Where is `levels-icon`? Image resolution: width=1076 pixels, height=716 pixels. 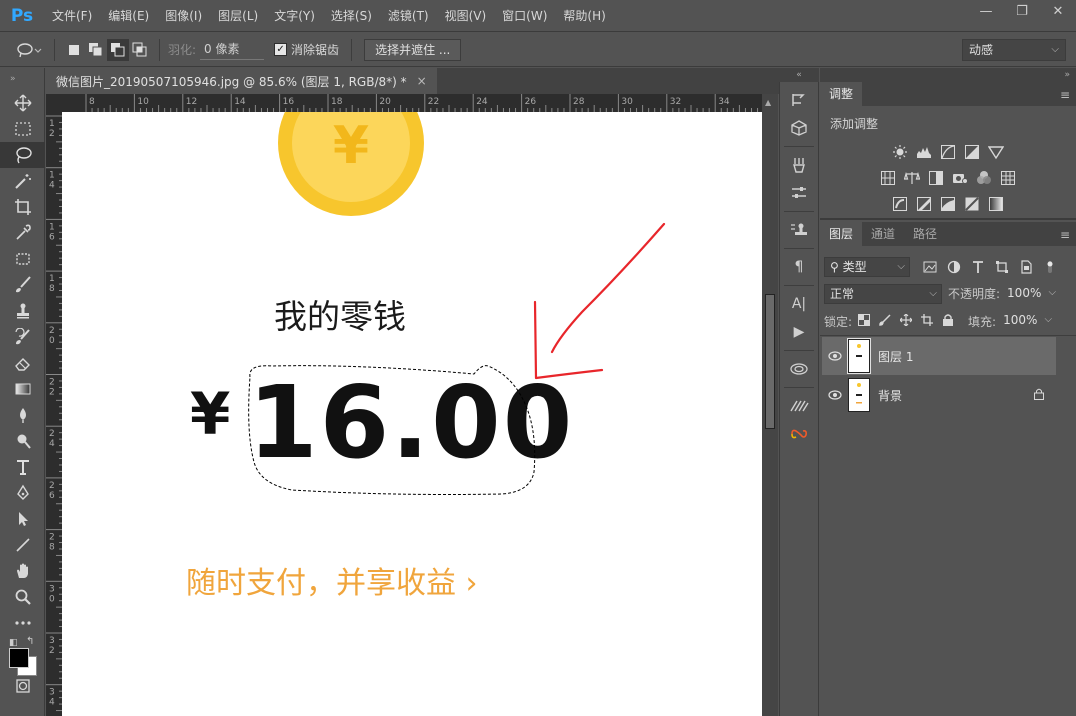
levels-icon is located at coordinates (924, 152).